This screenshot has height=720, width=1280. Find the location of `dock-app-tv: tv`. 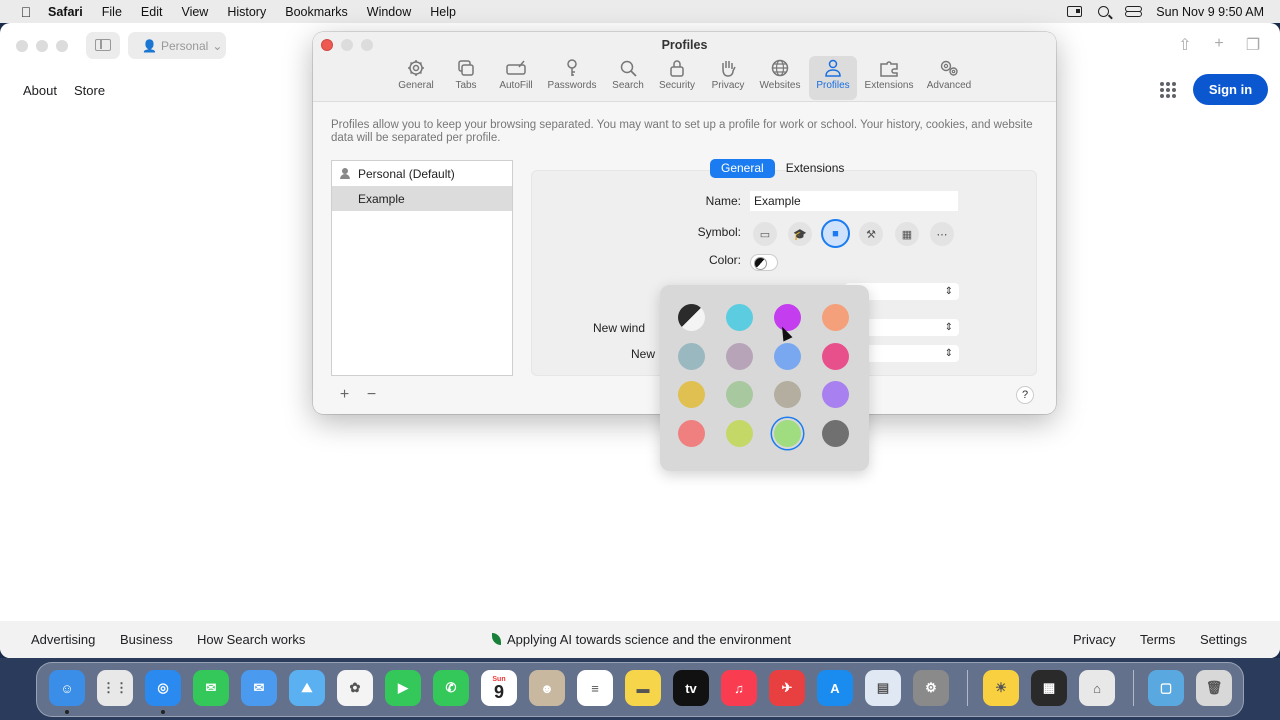

dock-app-tv: tv is located at coordinates (691, 688).